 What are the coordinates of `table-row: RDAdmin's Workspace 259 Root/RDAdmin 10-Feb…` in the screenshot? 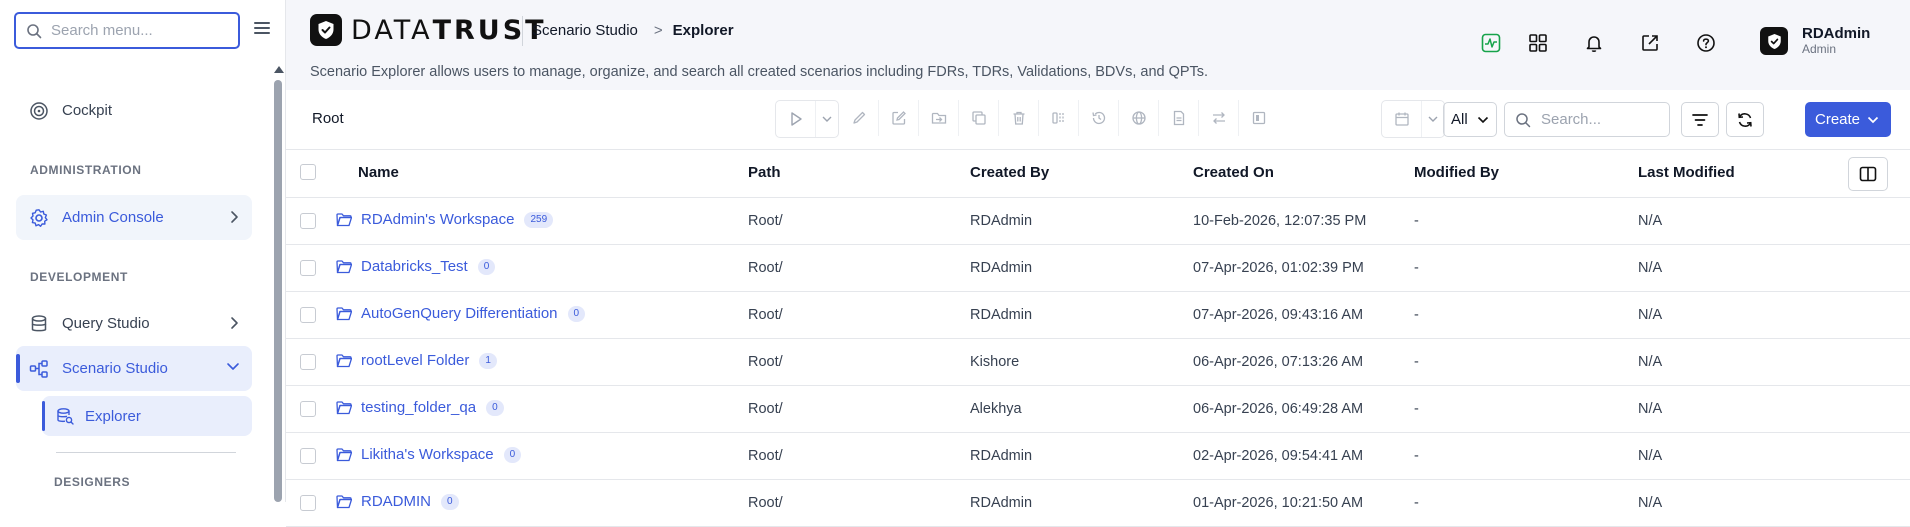 It's located at (1098, 221).